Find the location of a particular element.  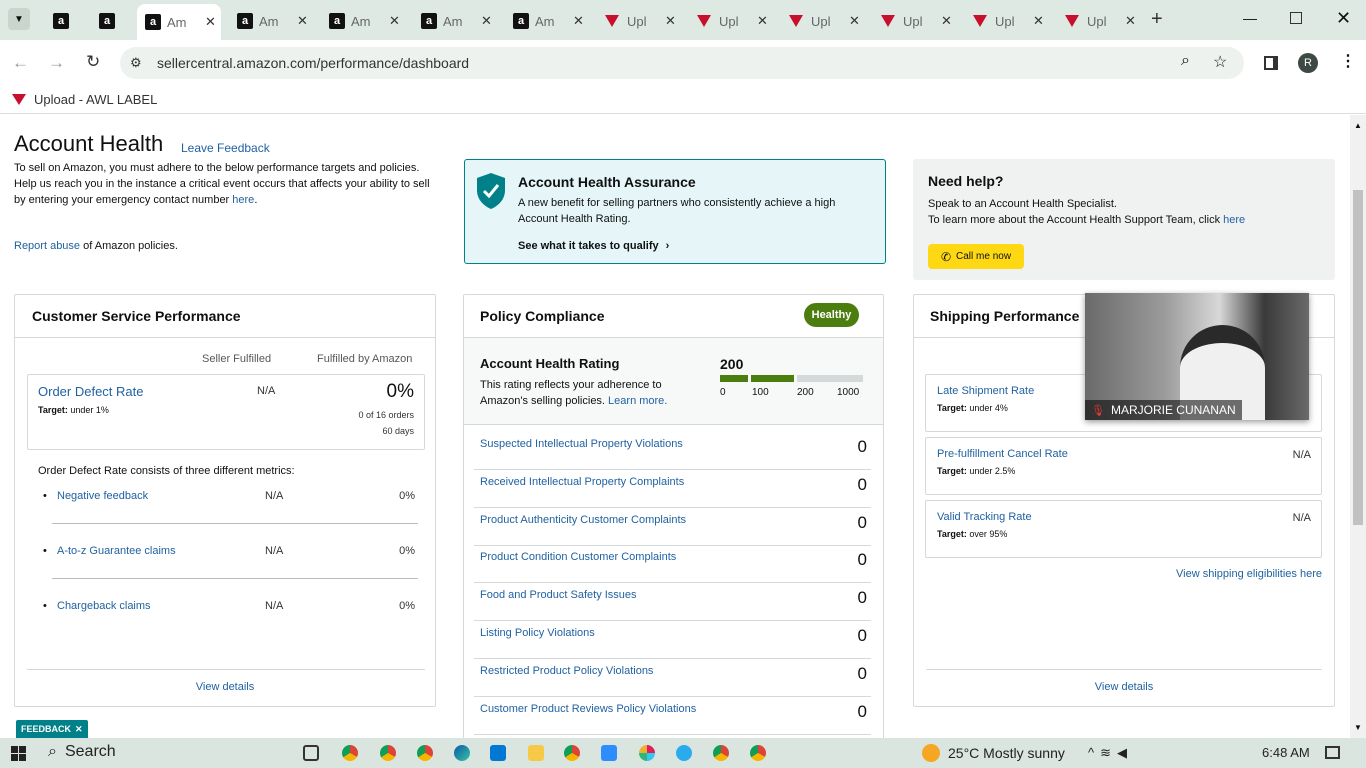

shipping-metric-value: N/A is located at coordinates (1301, 518).